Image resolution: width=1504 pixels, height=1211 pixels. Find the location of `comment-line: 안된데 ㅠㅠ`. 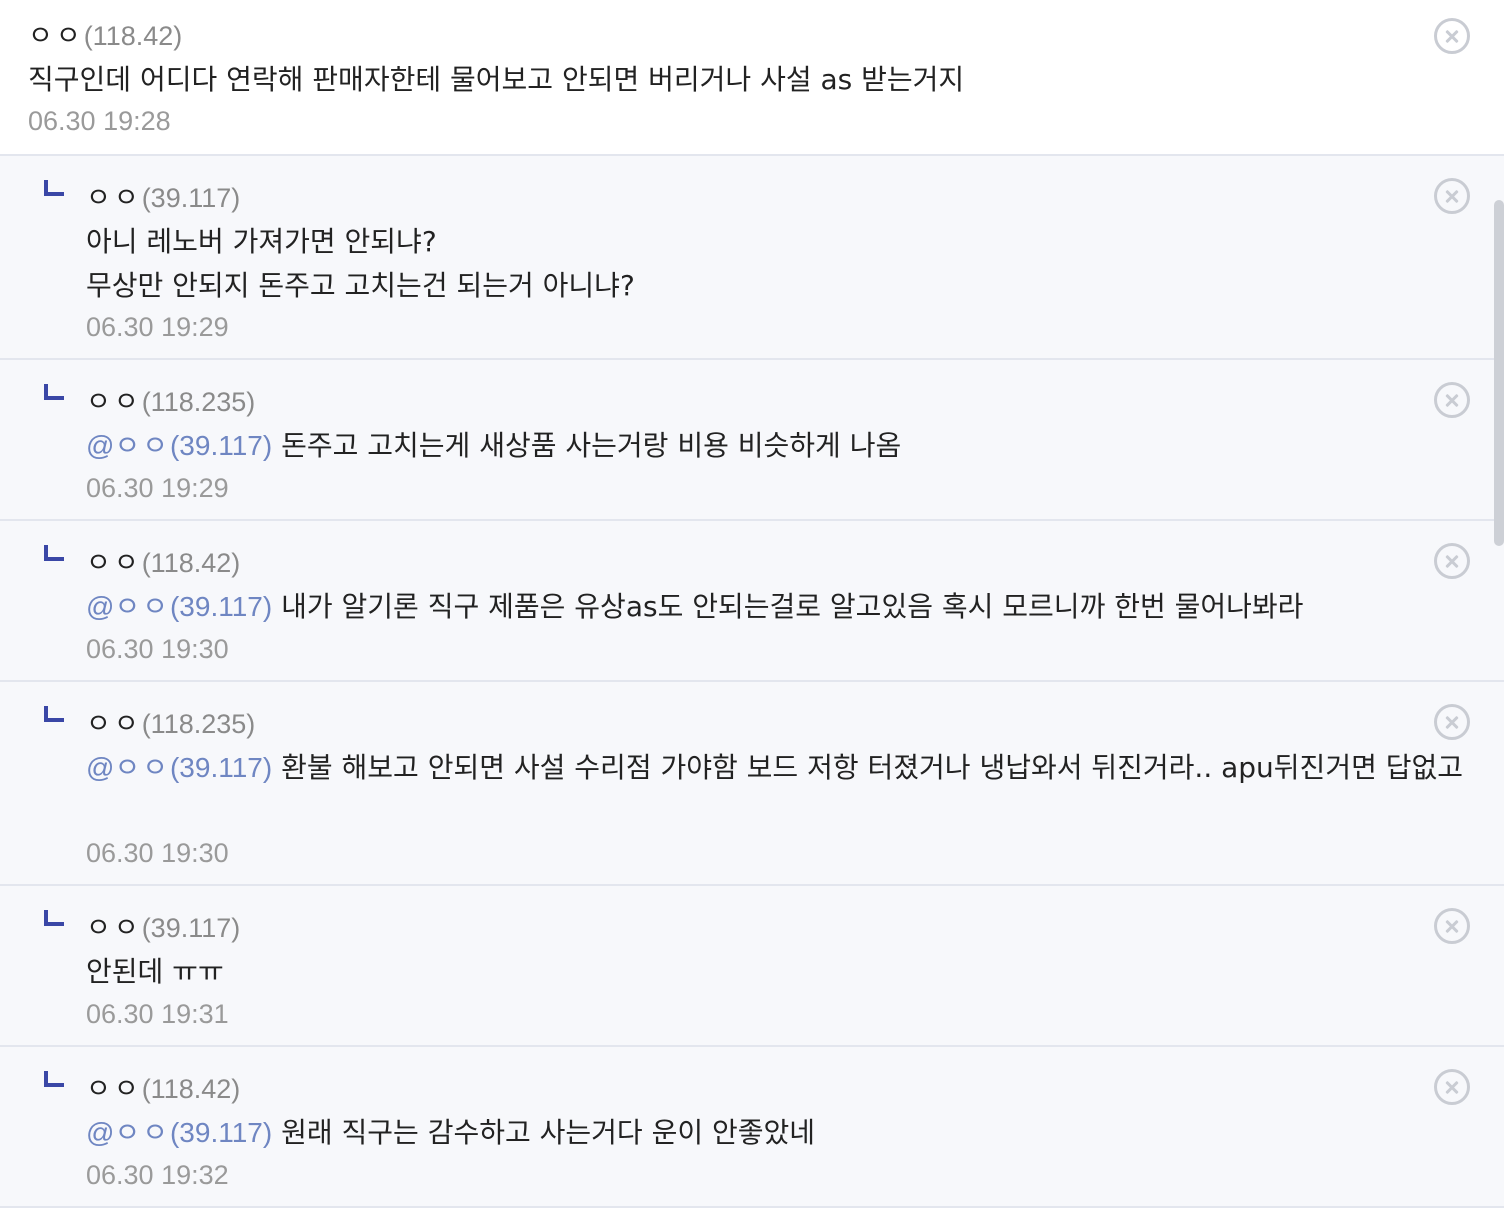

comment-line: 안된데 ㅠㅠ is located at coordinates (155, 971).